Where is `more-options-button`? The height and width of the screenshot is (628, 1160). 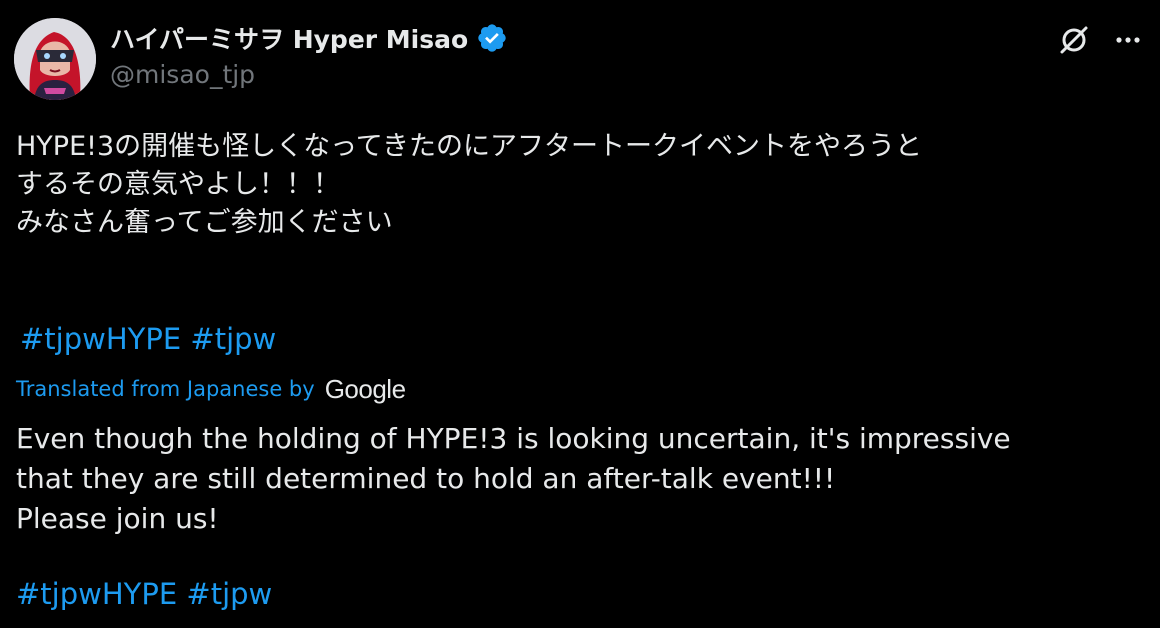
more-options-button is located at coordinates (1128, 40).